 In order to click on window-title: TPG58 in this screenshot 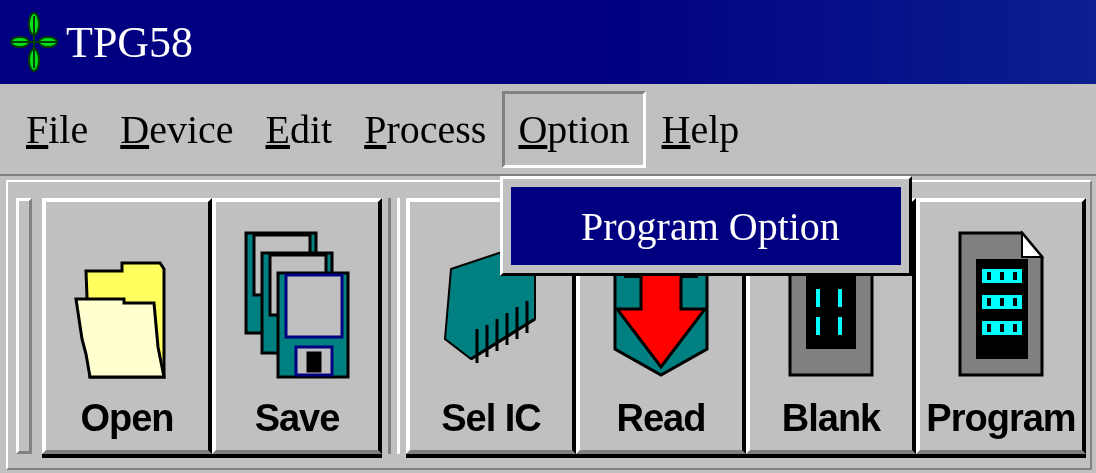, I will do `click(130, 42)`.